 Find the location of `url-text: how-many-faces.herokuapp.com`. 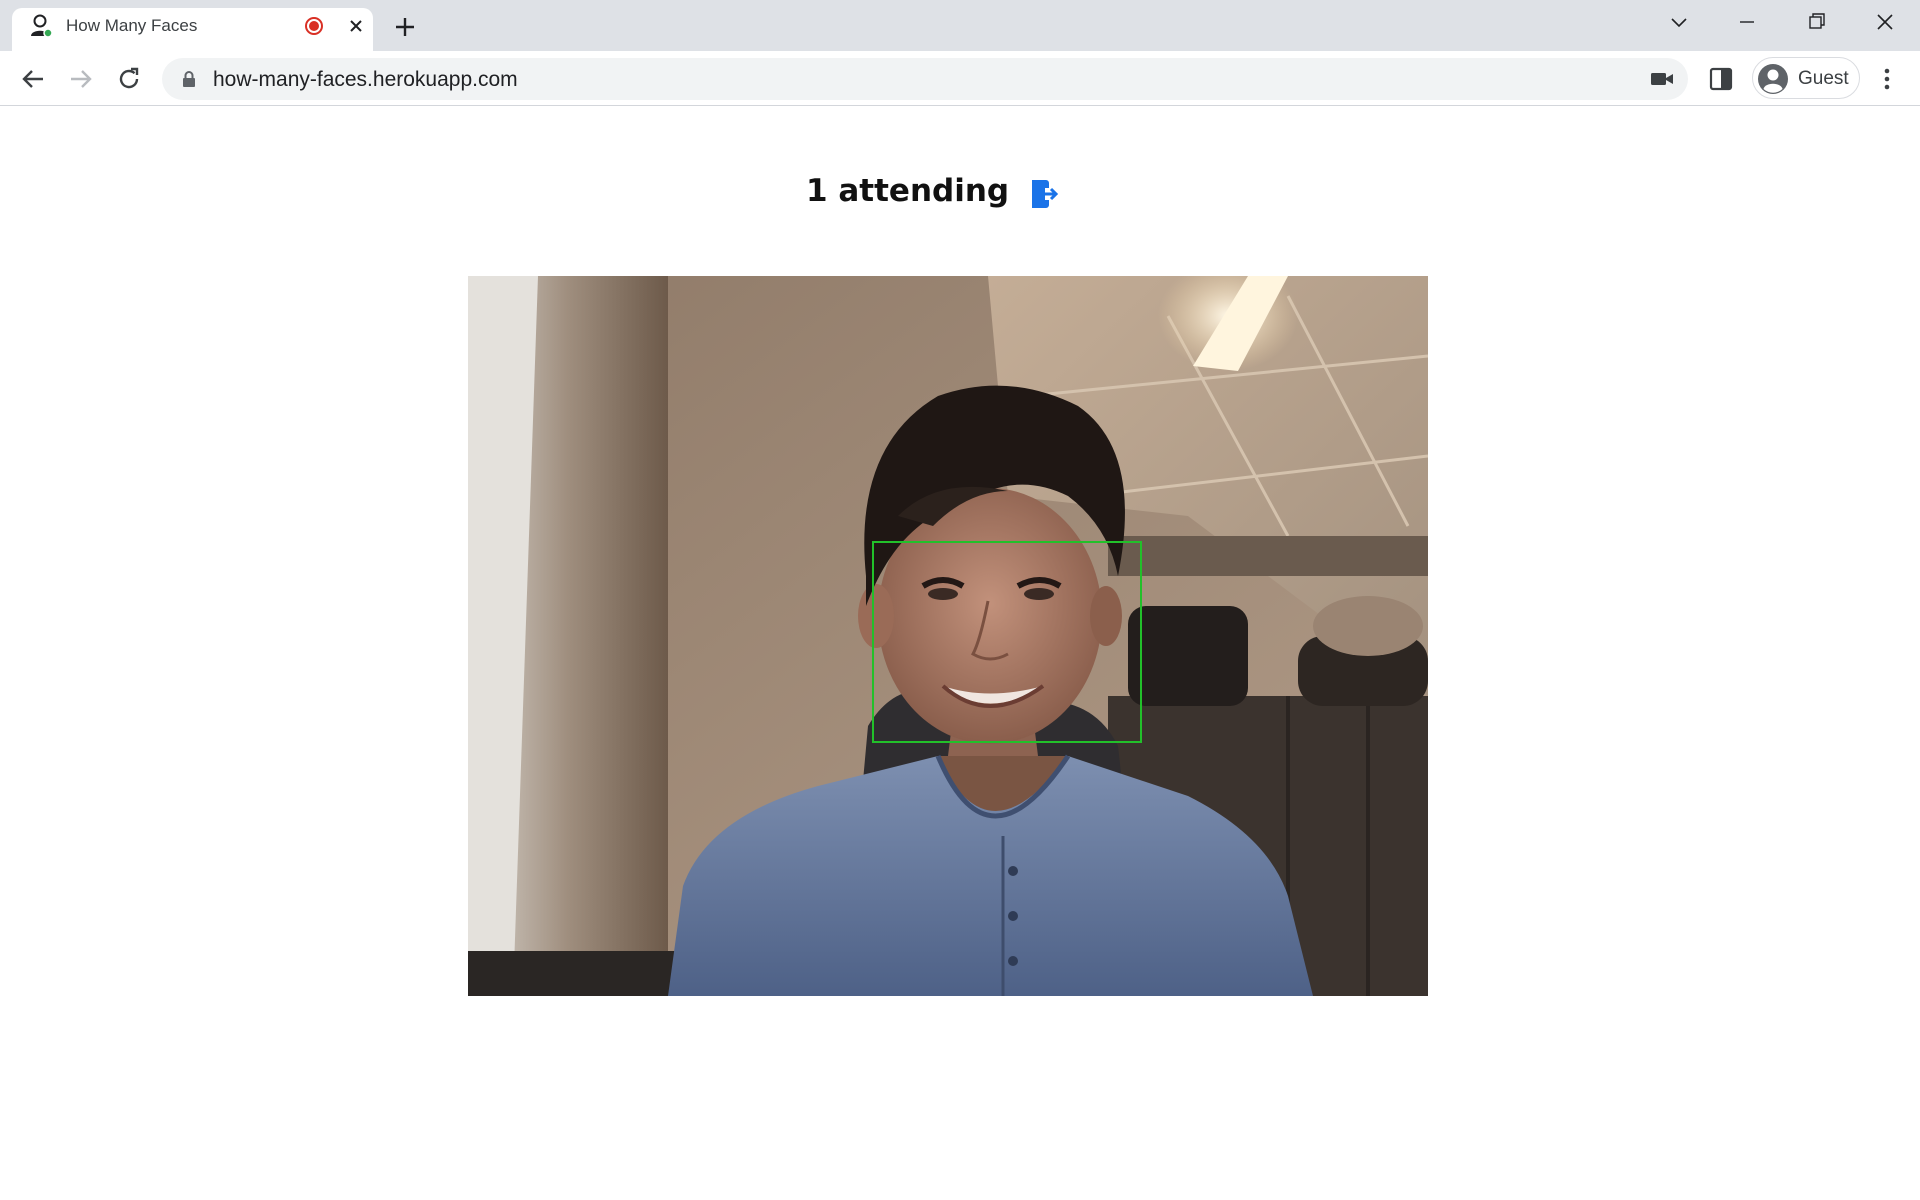

url-text: how-many-faces.herokuapp.com is located at coordinates (365, 80).